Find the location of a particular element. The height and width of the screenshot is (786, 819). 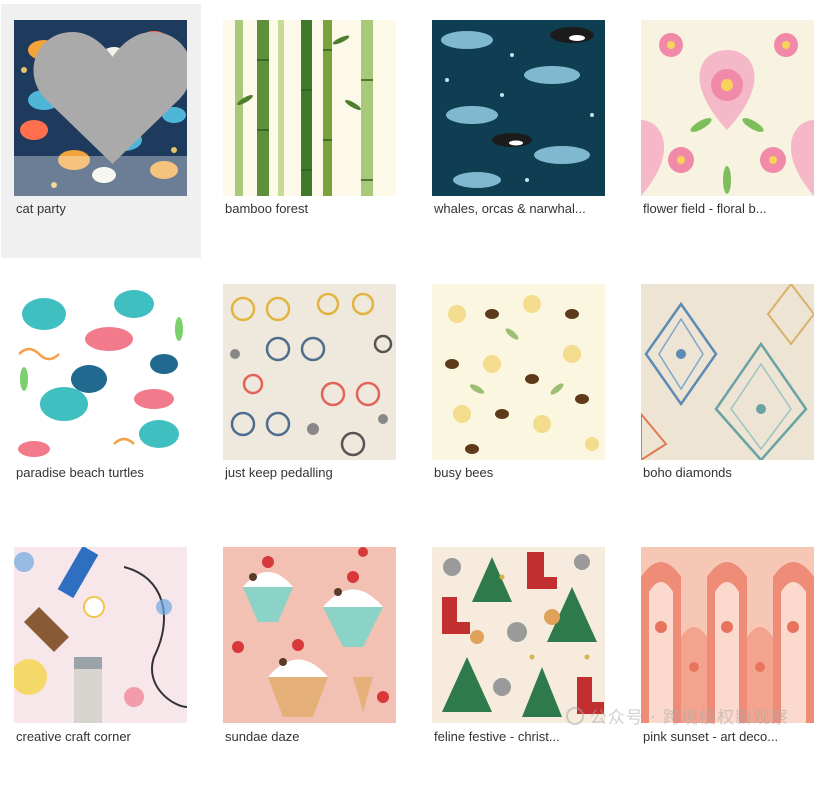

sundae-pattern is located at coordinates (309, 635).